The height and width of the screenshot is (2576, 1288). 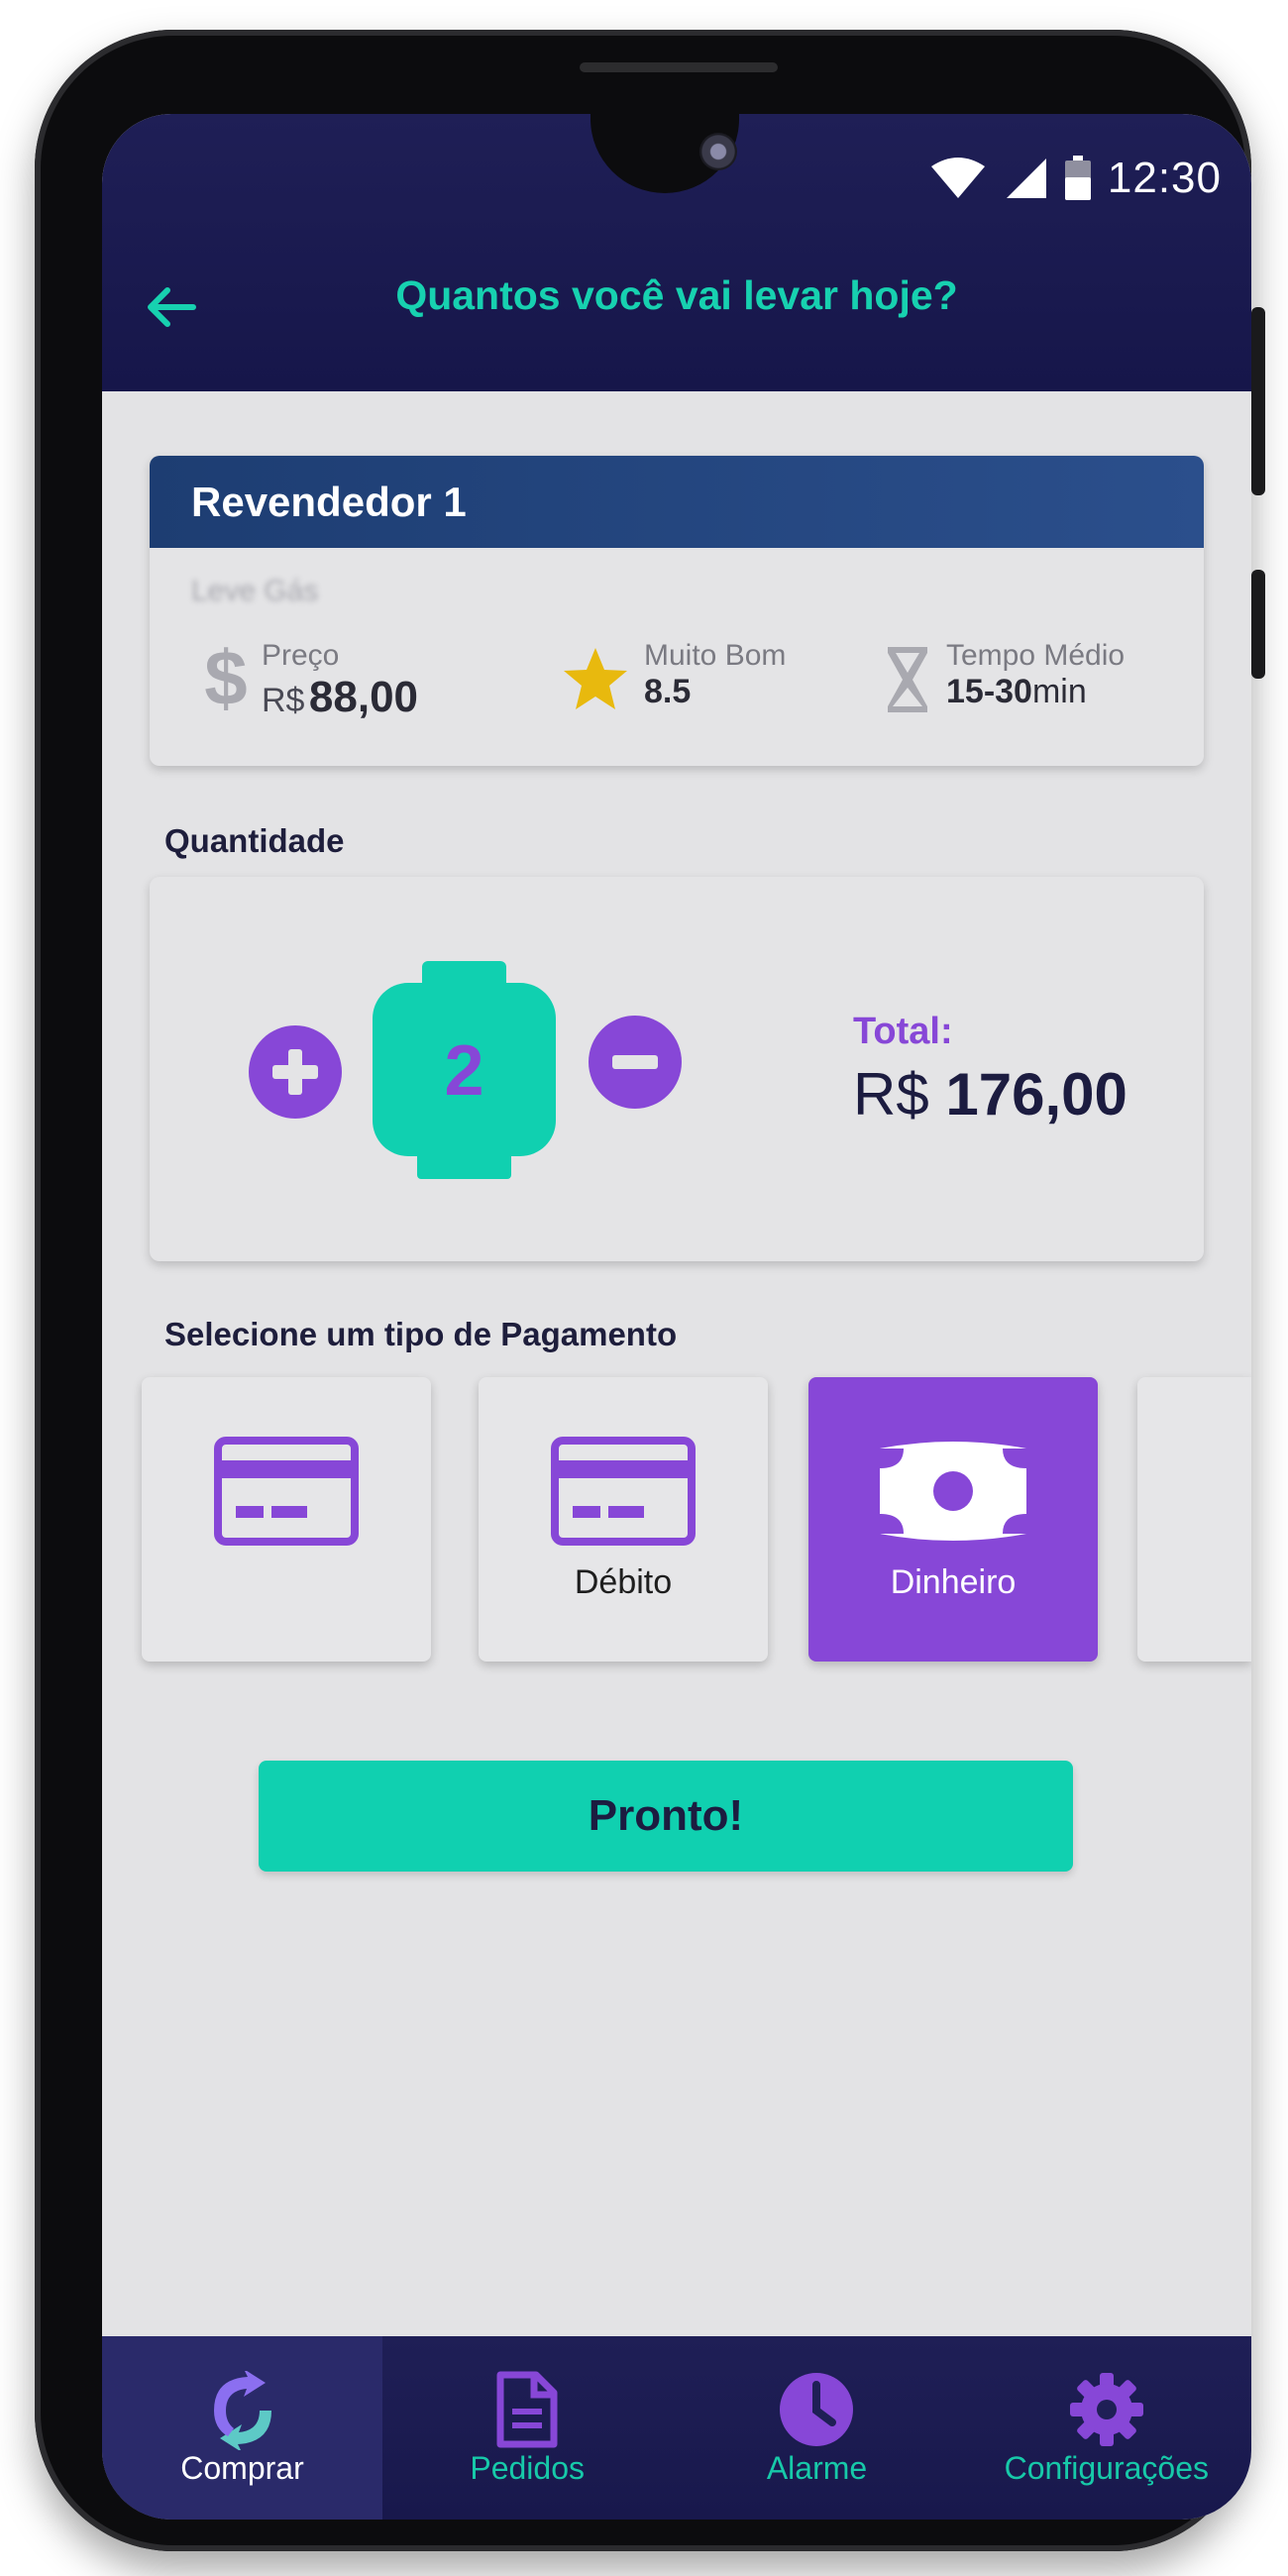 What do you see at coordinates (903, 1031) in the screenshot?
I see `total-label: Total:` at bounding box center [903, 1031].